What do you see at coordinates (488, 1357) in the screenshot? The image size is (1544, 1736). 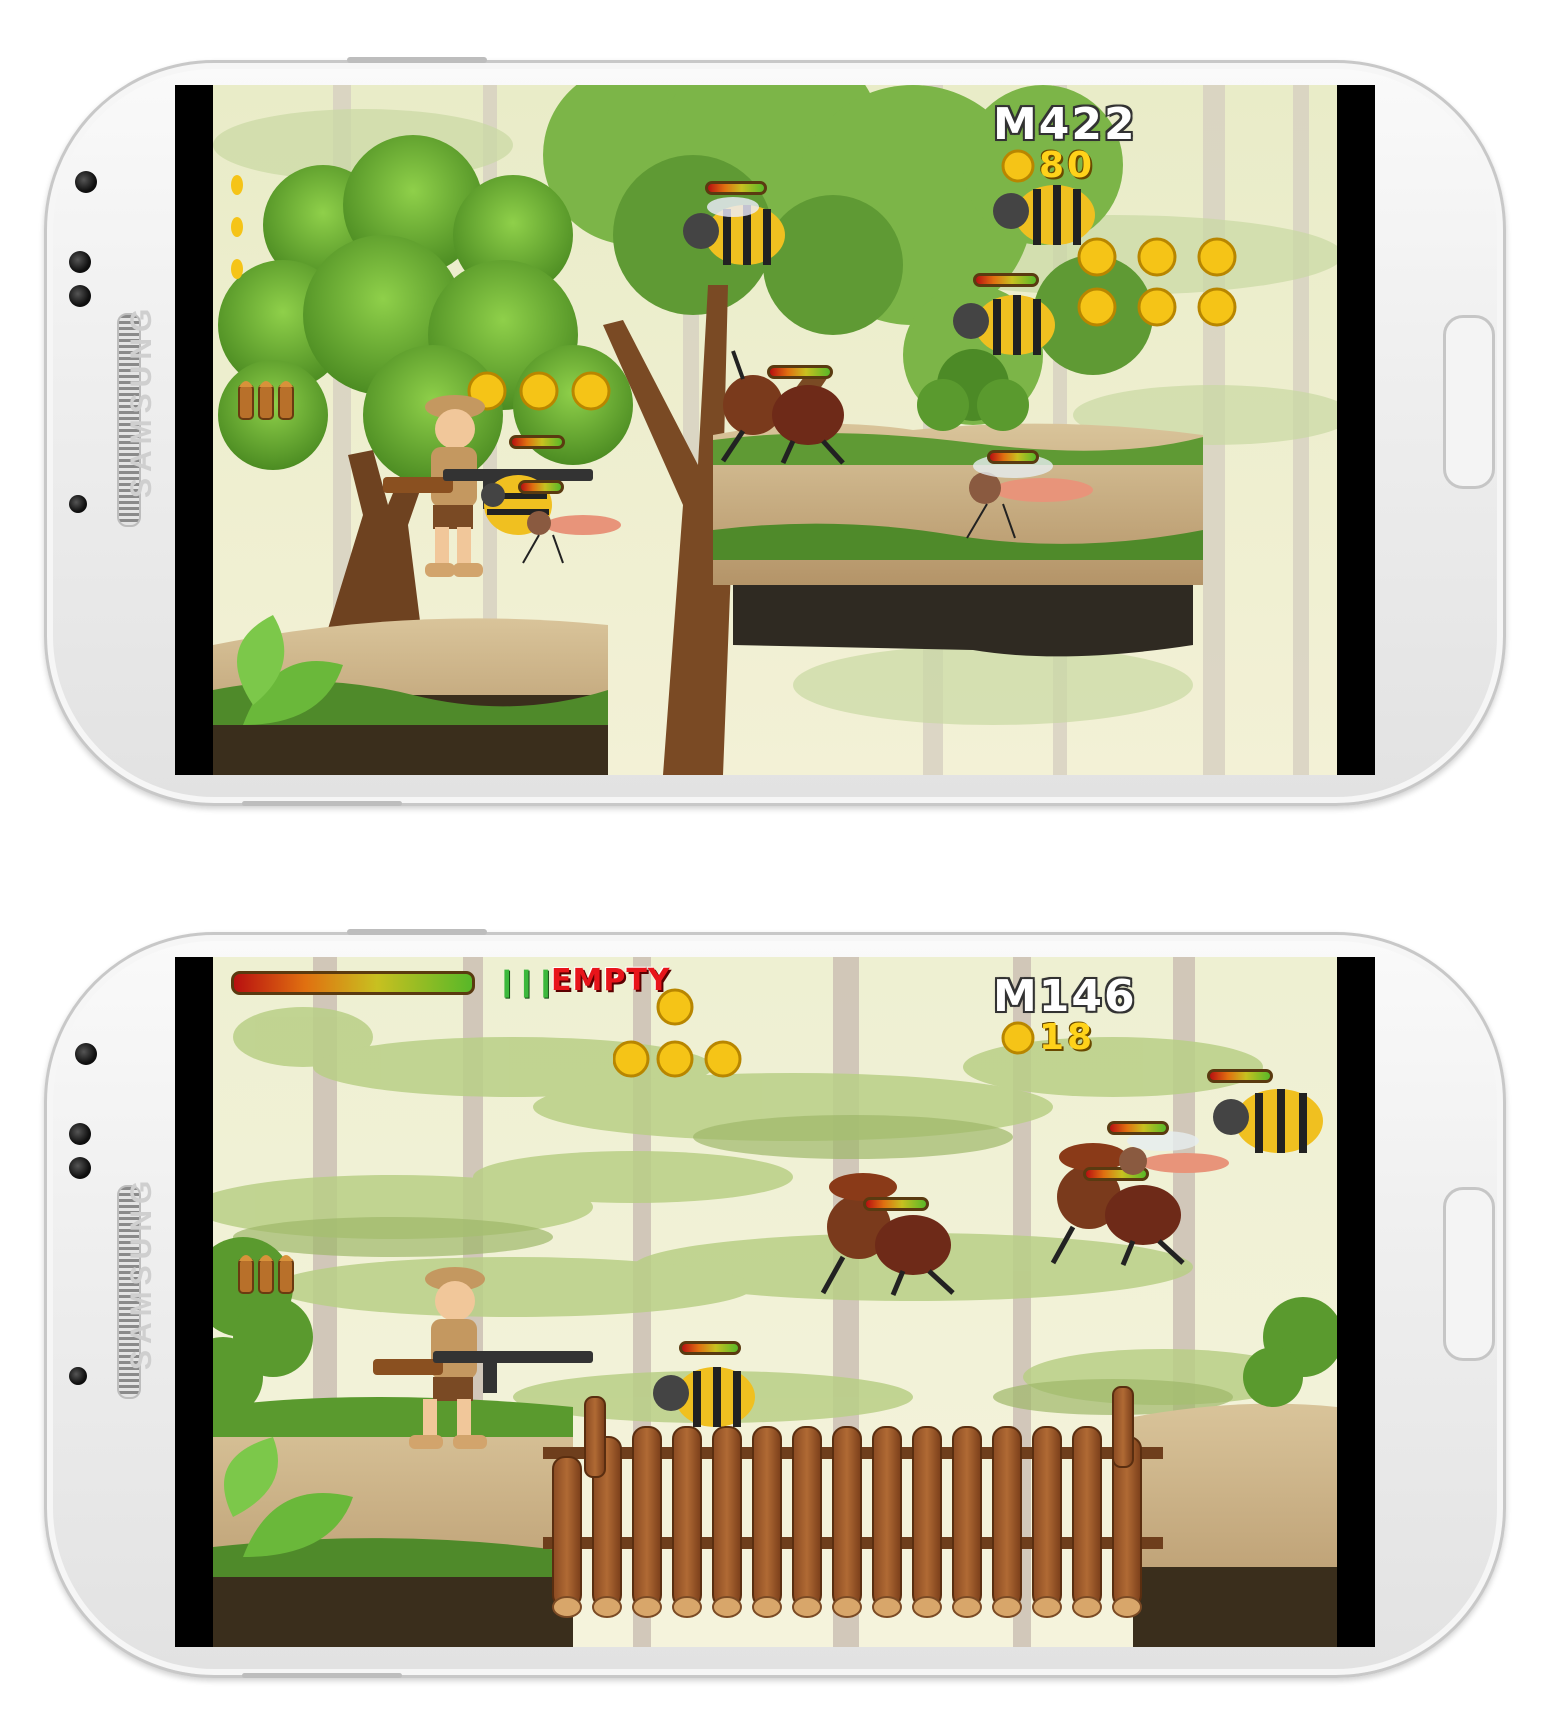 I see `soldier-character` at bounding box center [488, 1357].